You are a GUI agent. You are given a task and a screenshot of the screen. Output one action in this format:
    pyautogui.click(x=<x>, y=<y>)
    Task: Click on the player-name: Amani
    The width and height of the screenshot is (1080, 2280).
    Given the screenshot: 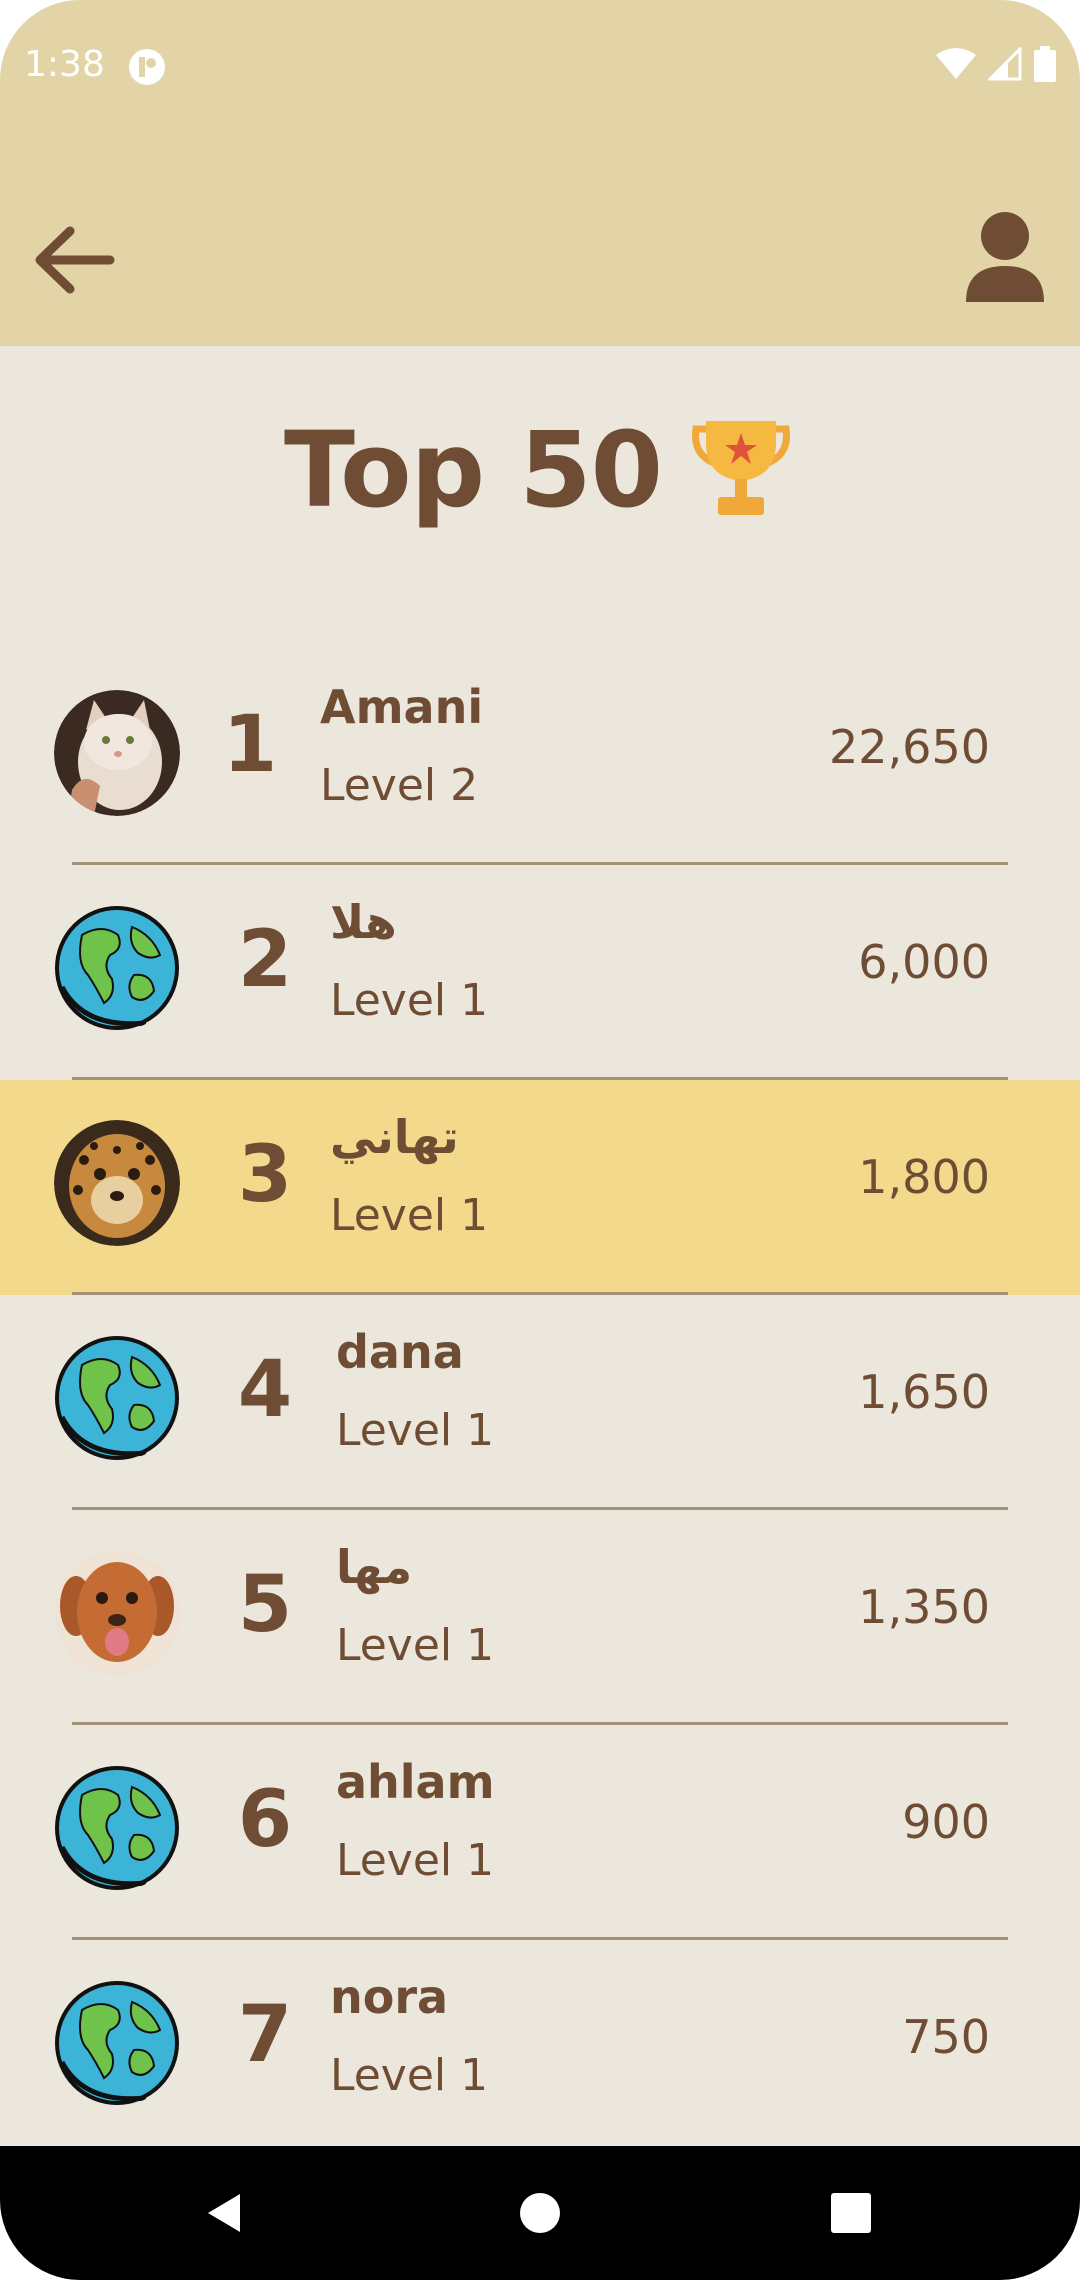 What is the action you would take?
    pyautogui.click(x=402, y=707)
    